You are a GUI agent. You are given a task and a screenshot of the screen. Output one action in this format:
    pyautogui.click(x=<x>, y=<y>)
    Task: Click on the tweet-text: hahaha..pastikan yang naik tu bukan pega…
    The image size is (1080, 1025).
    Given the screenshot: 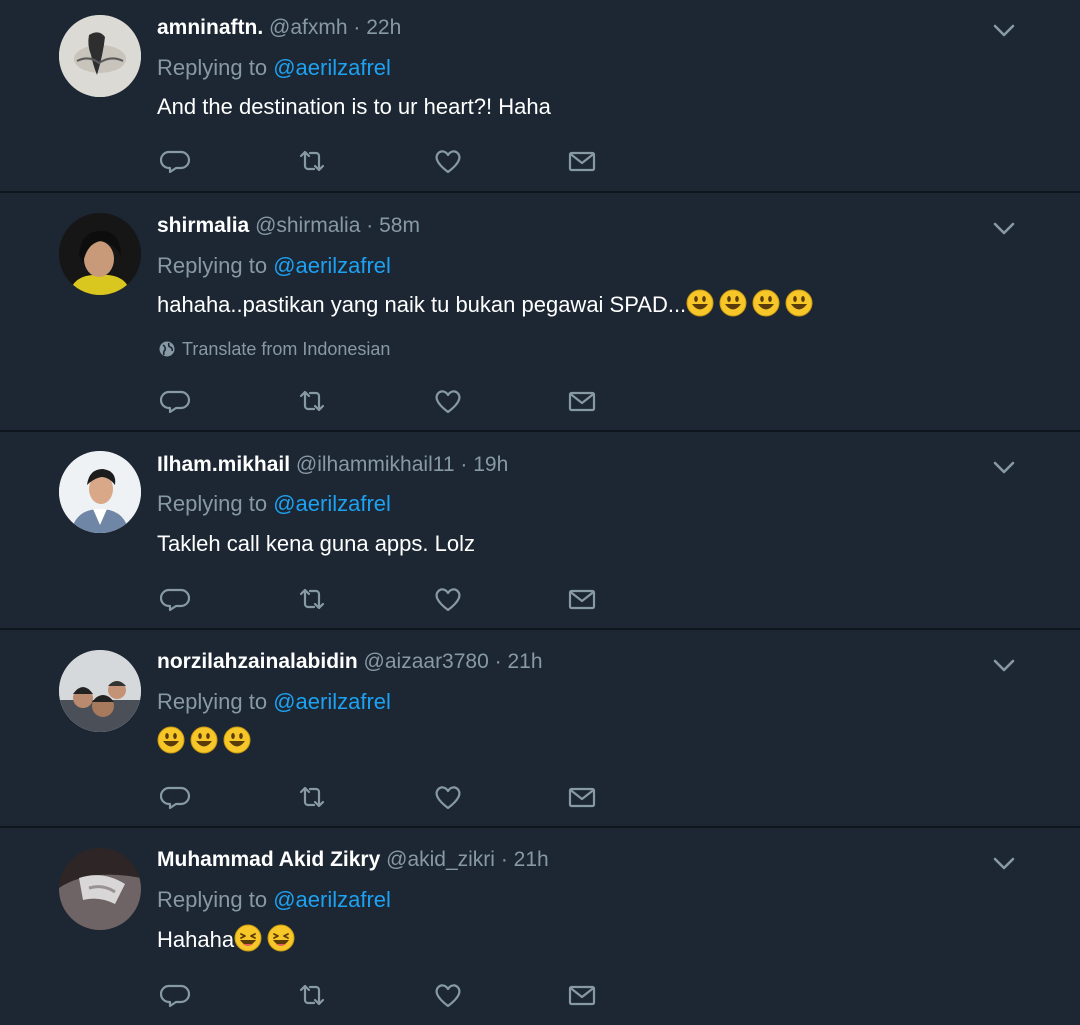 What is the action you would take?
    pyautogui.click(x=487, y=304)
    